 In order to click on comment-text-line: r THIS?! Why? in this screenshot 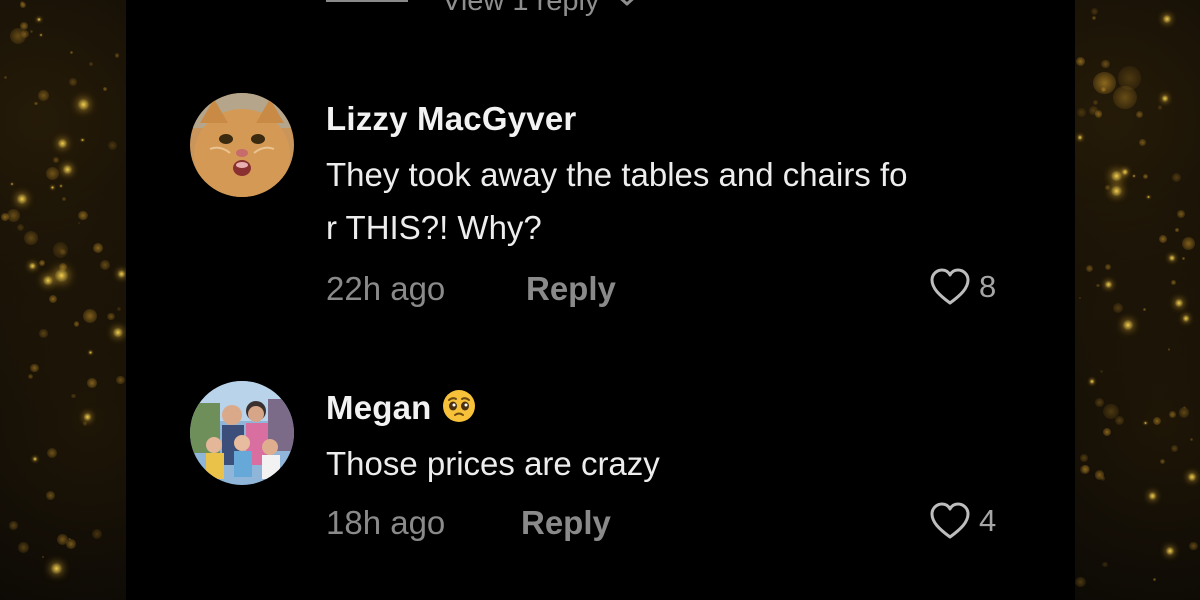, I will do `click(434, 227)`.